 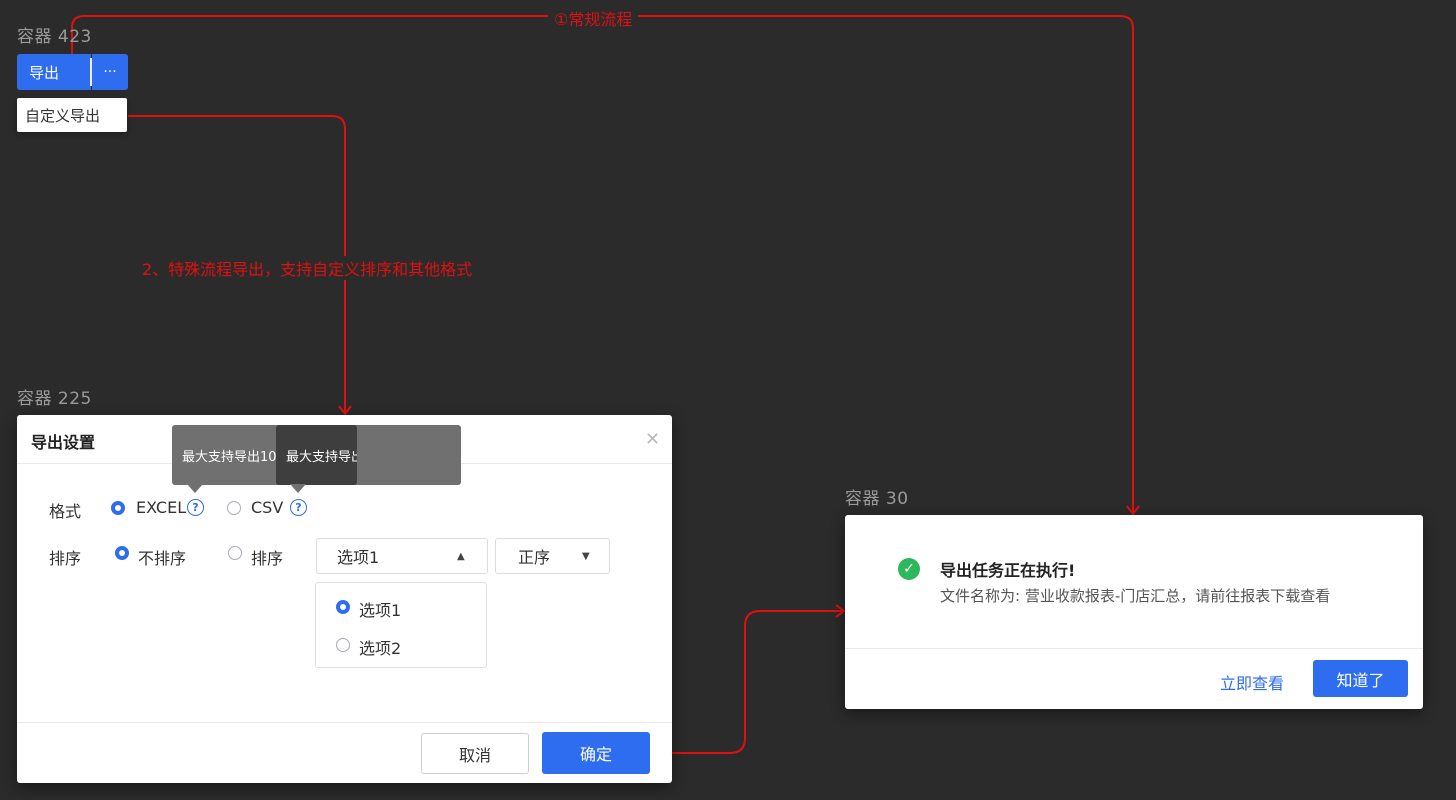 I want to click on chevron-down-icon: ▼, so click(x=586, y=556).